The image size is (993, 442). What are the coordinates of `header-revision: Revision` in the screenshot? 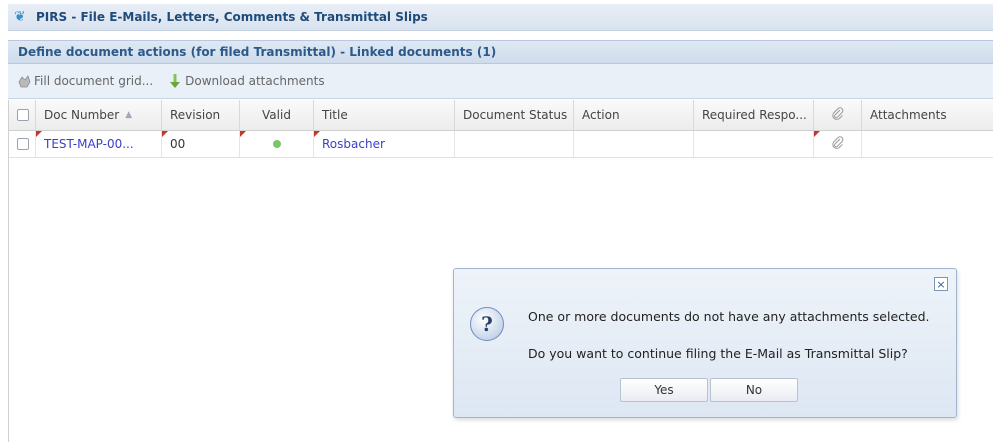 It's located at (201, 115).